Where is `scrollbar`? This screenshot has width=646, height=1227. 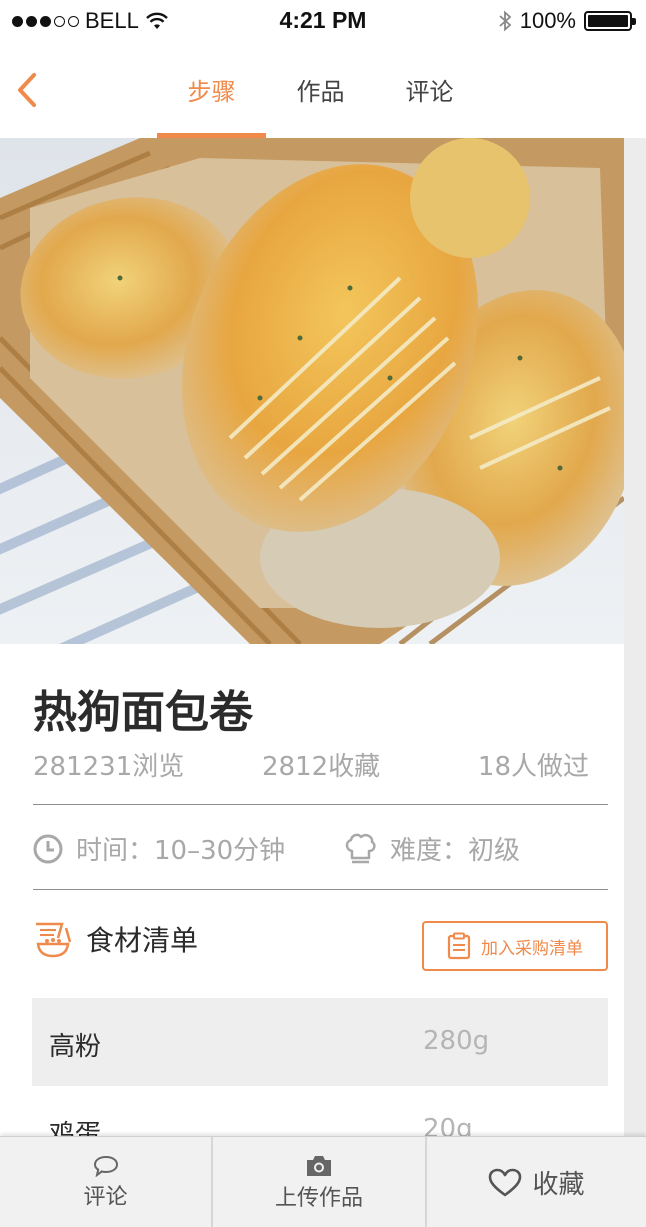
scrollbar is located at coordinates (635, 638).